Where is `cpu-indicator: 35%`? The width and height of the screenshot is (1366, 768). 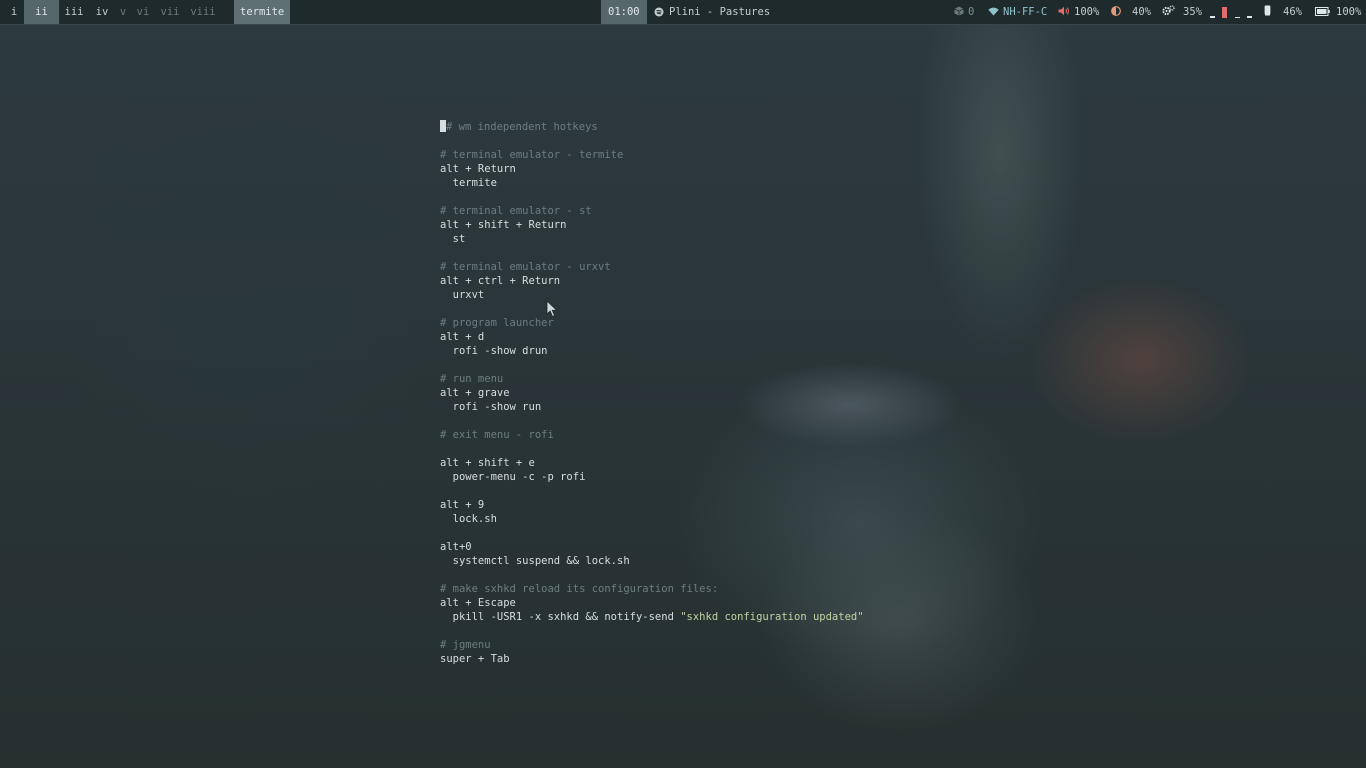
cpu-indicator: 35% is located at coordinates (1182, 12).